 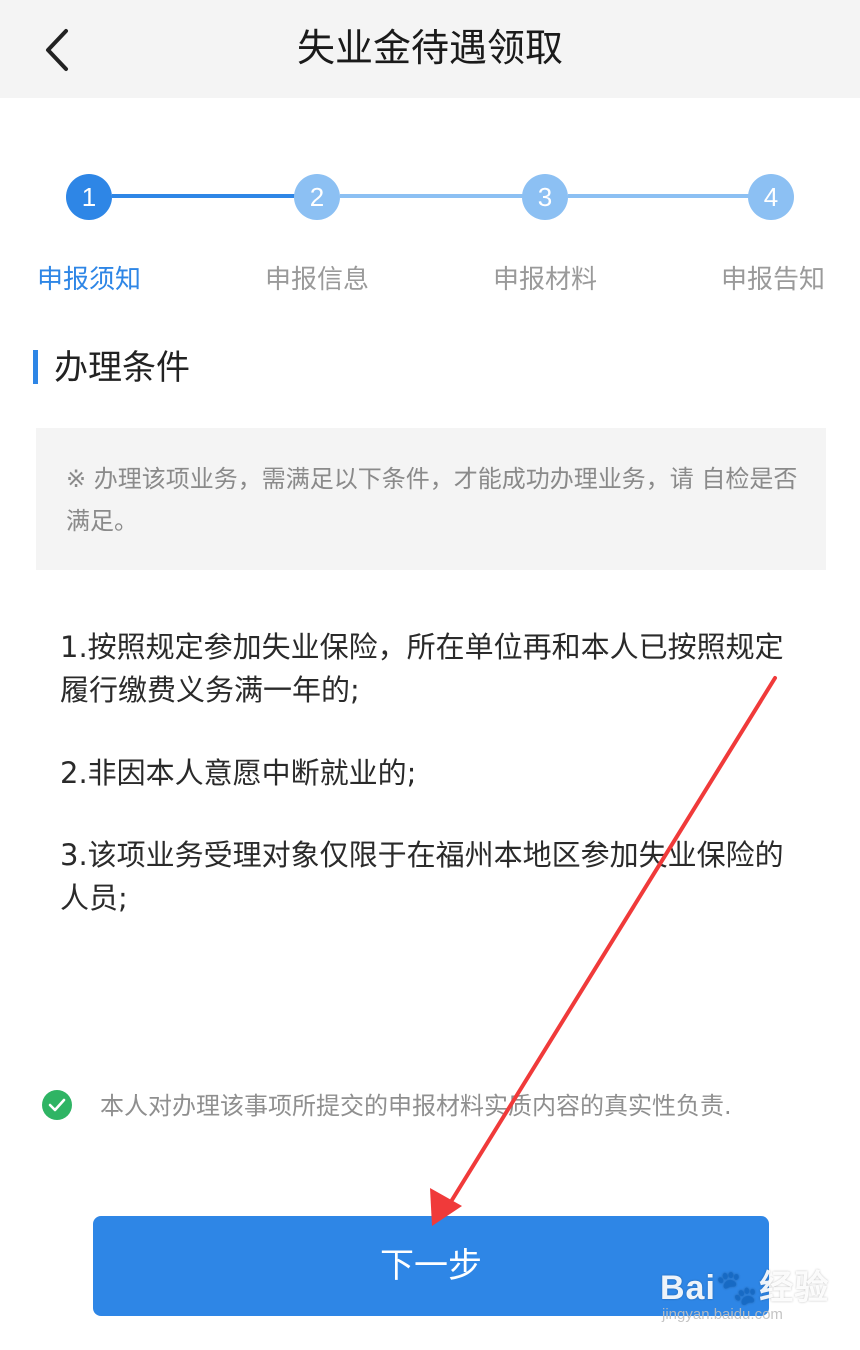 I want to click on checkmark-icon, so click(x=57, y=1105).